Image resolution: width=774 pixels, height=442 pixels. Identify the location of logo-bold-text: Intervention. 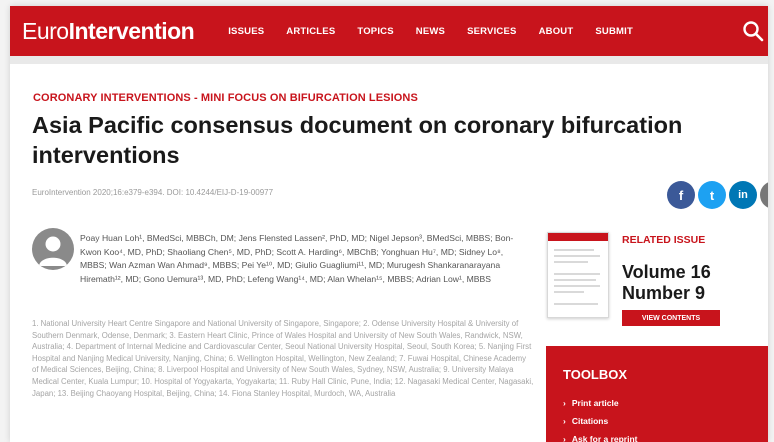
(131, 30).